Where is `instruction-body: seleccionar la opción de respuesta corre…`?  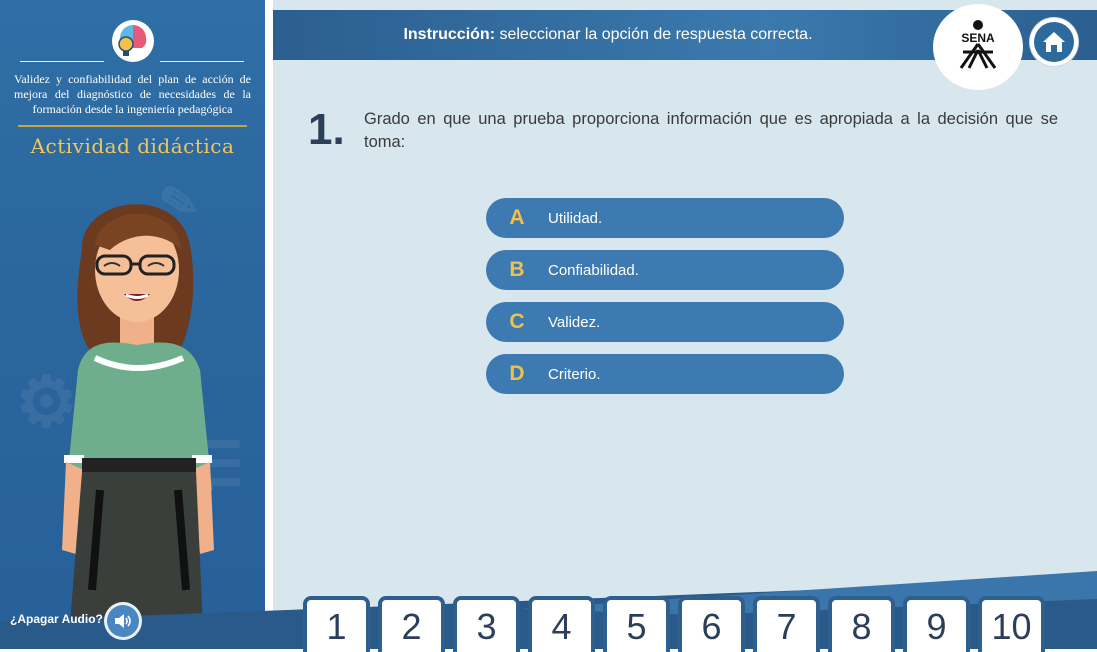 instruction-body: seleccionar la opción de respuesta corre… is located at coordinates (654, 34).